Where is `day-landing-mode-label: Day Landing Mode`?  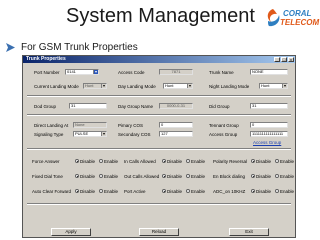 day-landing-mode-label: Day Landing Mode is located at coordinates (137, 86).